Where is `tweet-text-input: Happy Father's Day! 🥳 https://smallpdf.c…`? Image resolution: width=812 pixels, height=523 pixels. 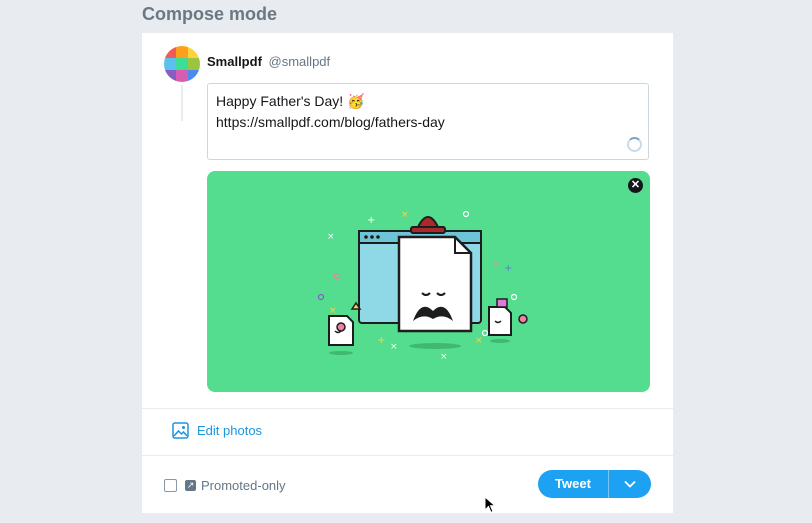
tweet-text-input: Happy Father's Day! 🥳 https://smallpdf.c… is located at coordinates (428, 121).